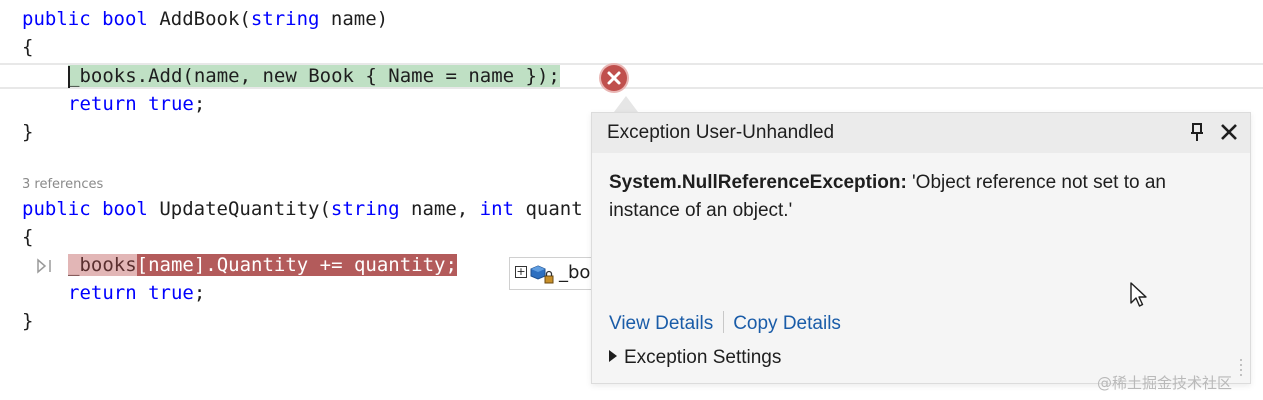 The width and height of the screenshot is (1263, 400). What do you see at coordinates (359, 19) in the screenshot?
I see `parameter: name)` at bounding box center [359, 19].